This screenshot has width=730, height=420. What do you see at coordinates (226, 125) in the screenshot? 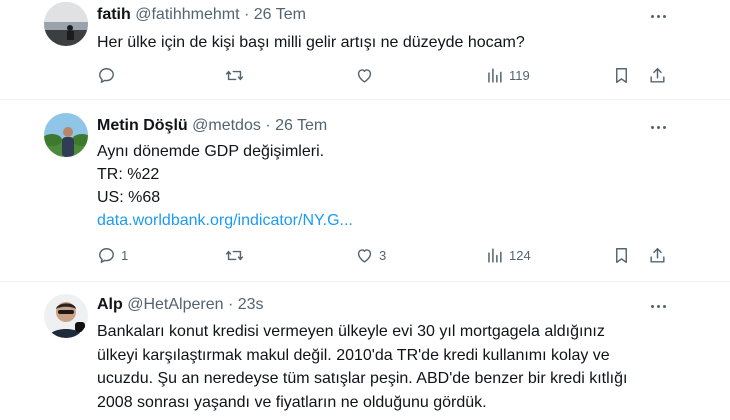
I see `handle: @metdos` at bounding box center [226, 125].